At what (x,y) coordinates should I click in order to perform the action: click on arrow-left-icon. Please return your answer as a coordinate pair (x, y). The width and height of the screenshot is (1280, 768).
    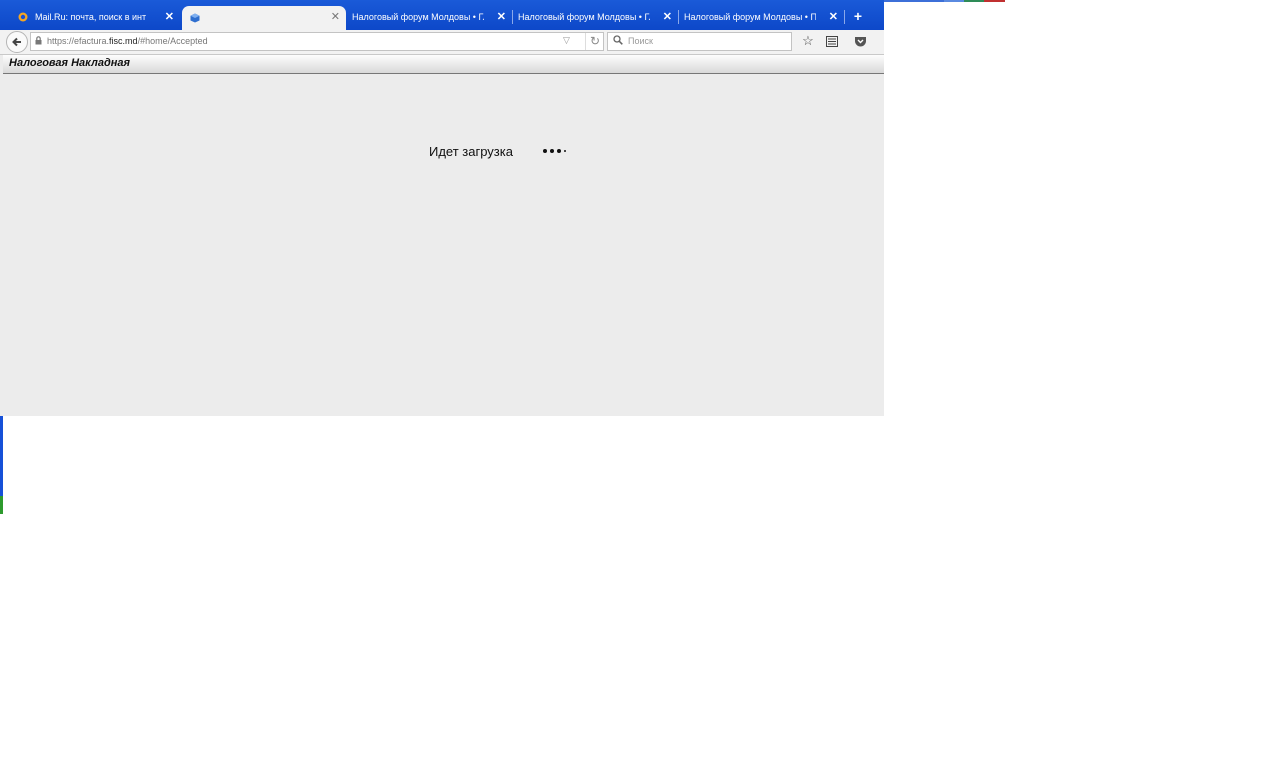
    Looking at the image, I should click on (16, 42).